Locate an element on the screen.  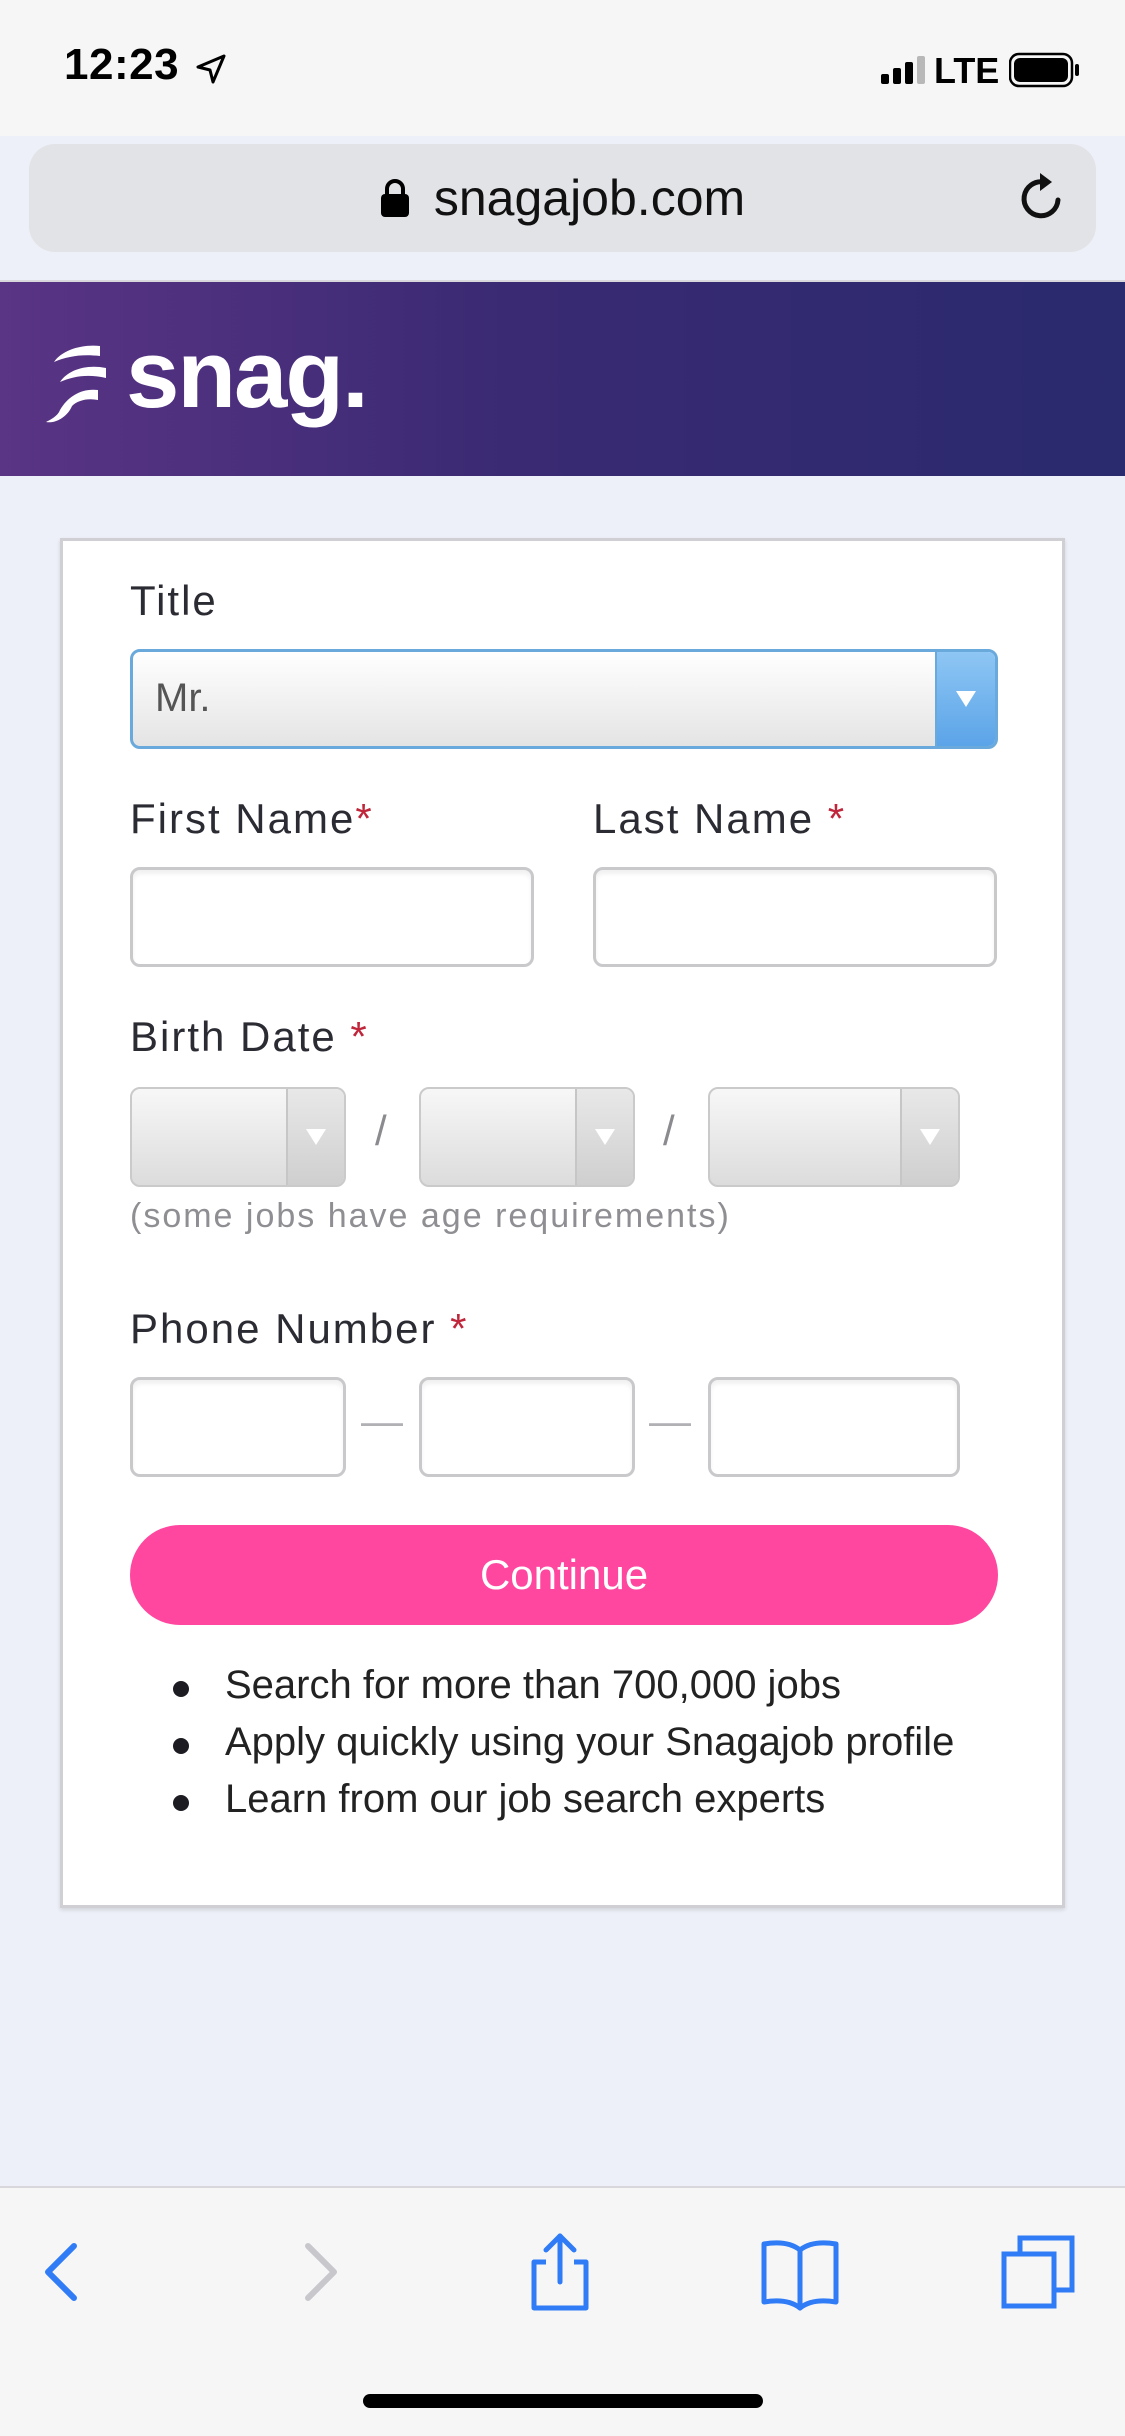
back-icon is located at coordinates (66, 2272).